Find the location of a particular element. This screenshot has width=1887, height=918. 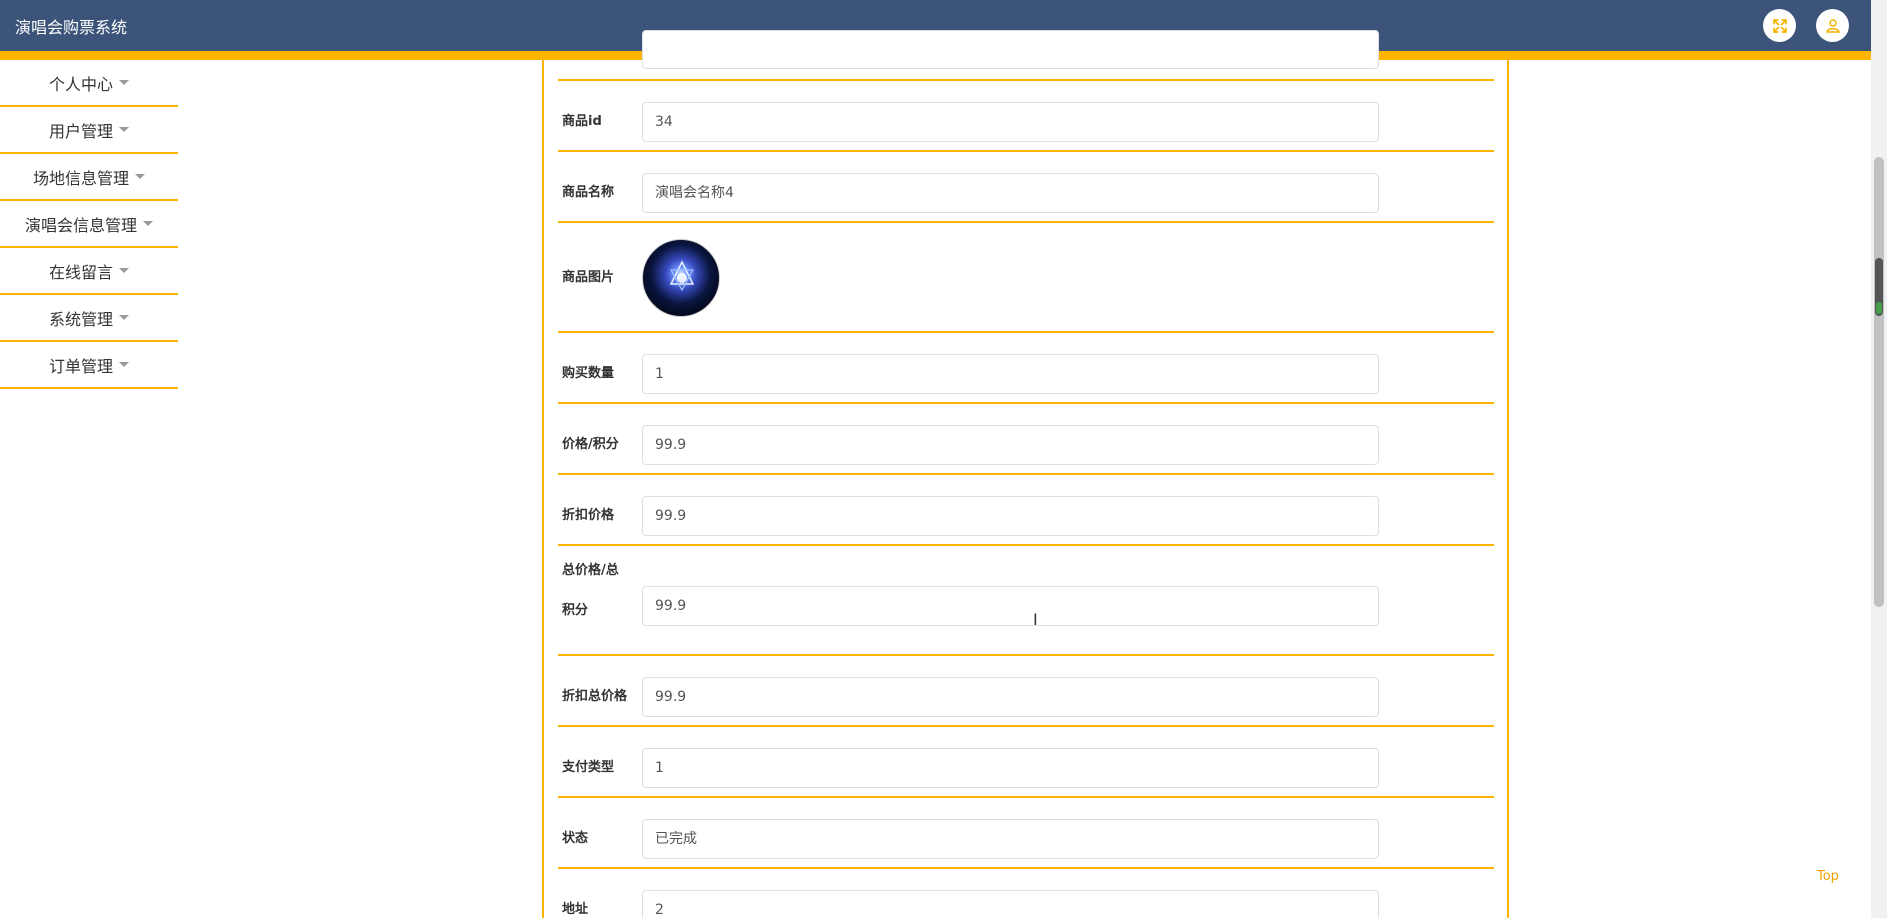

form-row-total-price: 总价格/总 积分 99.9 is located at coordinates (1026, 601).